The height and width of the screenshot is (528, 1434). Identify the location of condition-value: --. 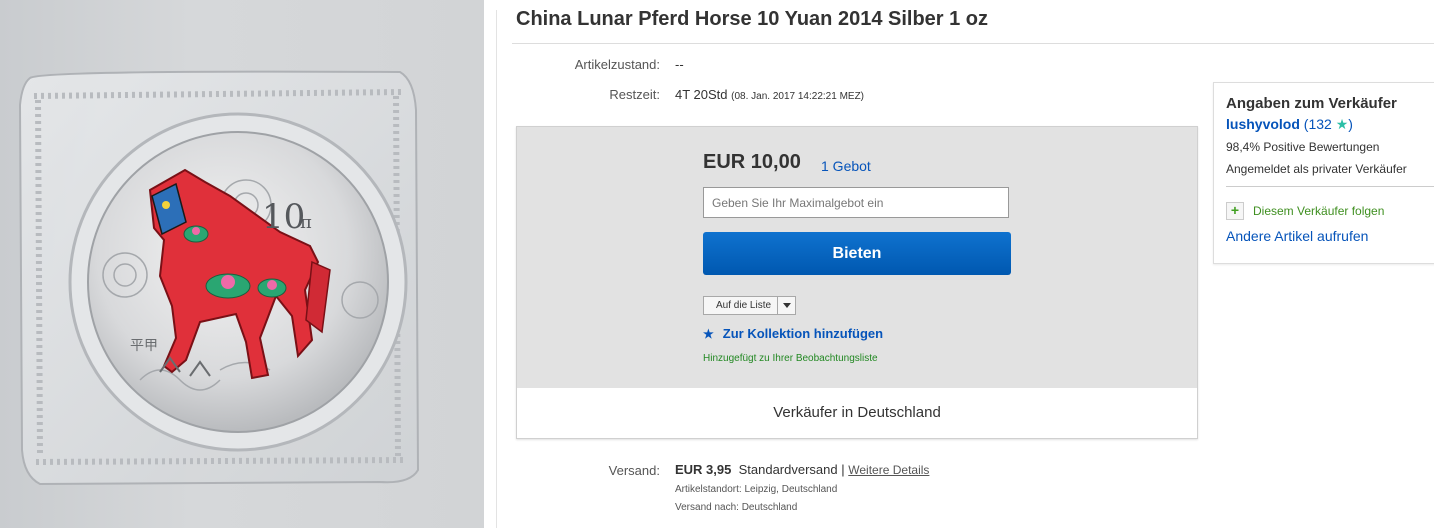
(679, 64).